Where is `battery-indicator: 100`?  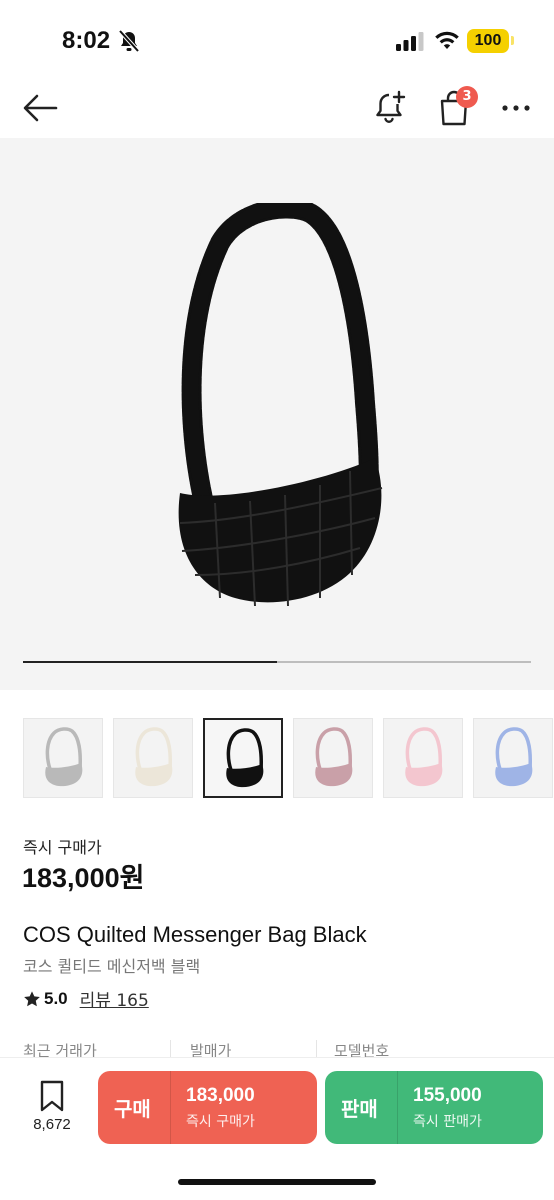
battery-indicator: 100 is located at coordinates (488, 41).